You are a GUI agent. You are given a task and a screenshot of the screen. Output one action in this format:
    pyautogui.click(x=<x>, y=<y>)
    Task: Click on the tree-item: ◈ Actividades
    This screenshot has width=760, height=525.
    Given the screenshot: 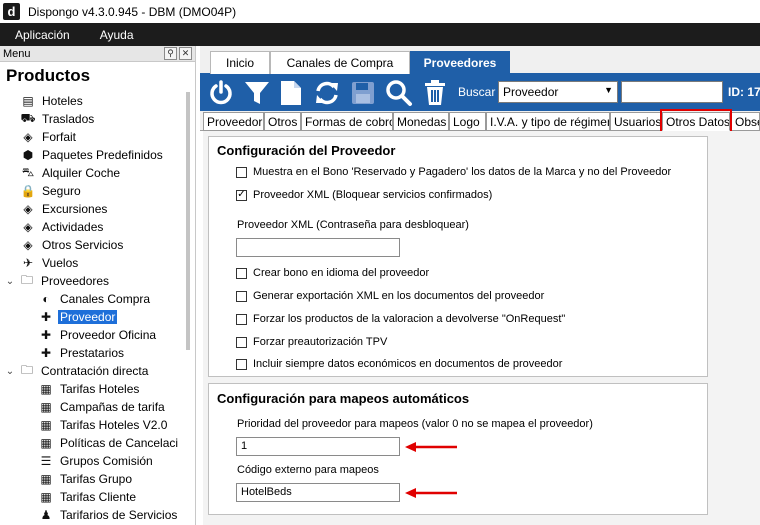 What is the action you would take?
    pyautogui.click(x=93, y=227)
    